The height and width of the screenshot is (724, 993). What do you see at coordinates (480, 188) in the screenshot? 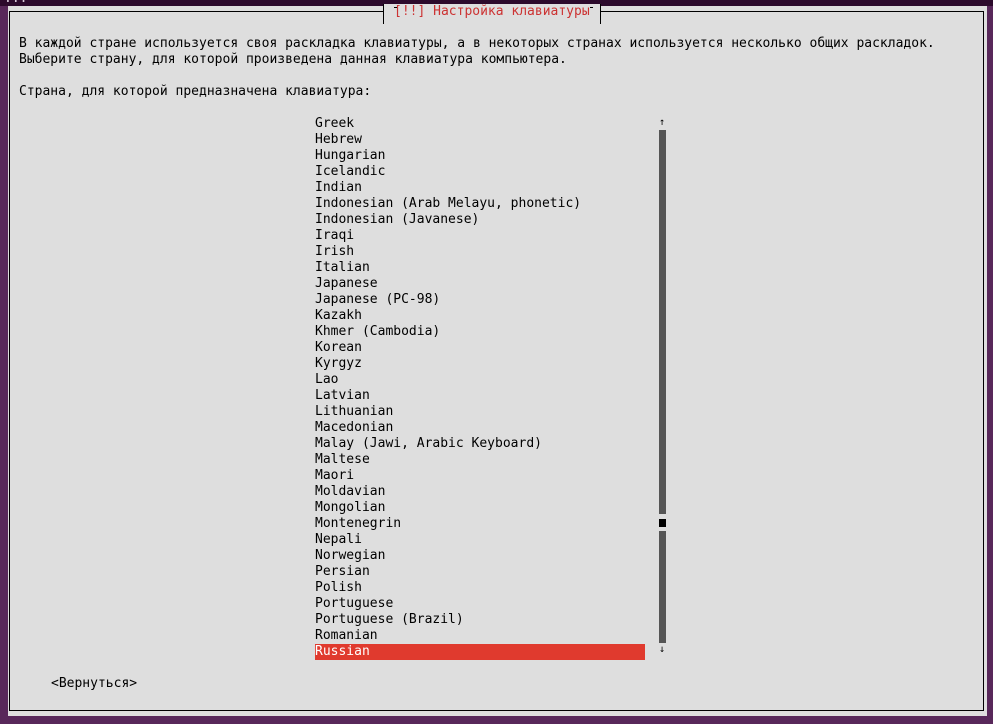
I see `list-item: Indian` at bounding box center [480, 188].